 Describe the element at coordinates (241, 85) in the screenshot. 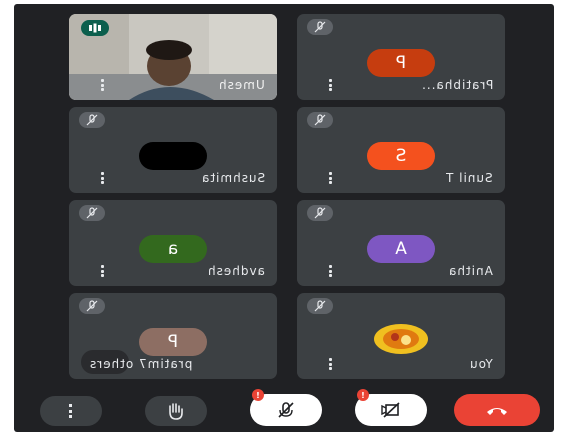

I see `participant-name: Umesh` at that location.